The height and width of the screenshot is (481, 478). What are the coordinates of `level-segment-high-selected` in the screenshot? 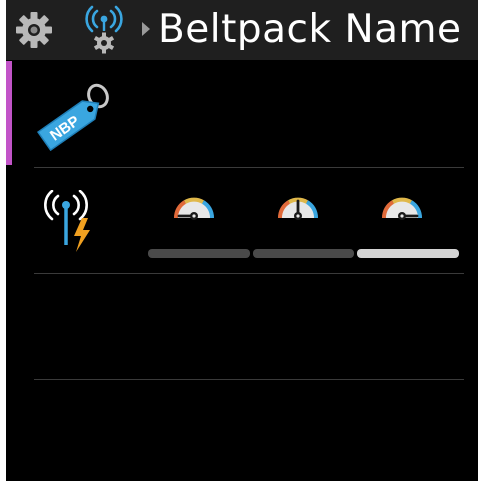 It's located at (408, 253).